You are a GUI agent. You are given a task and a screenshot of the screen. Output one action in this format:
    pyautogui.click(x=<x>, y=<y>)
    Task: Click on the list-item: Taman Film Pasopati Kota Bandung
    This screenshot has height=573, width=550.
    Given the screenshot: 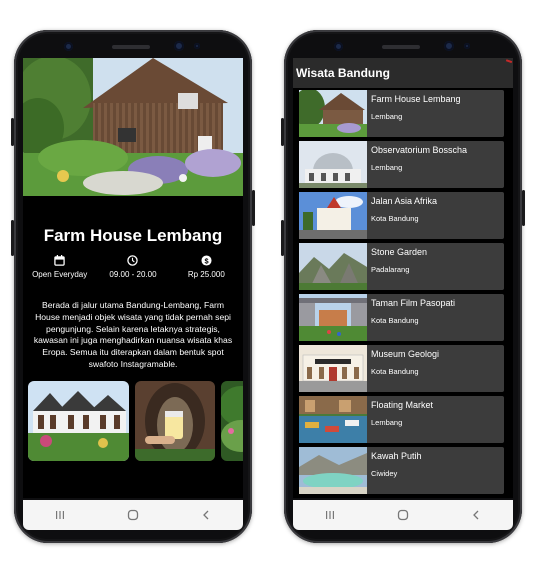 What is the action you would take?
    pyautogui.click(x=401, y=317)
    